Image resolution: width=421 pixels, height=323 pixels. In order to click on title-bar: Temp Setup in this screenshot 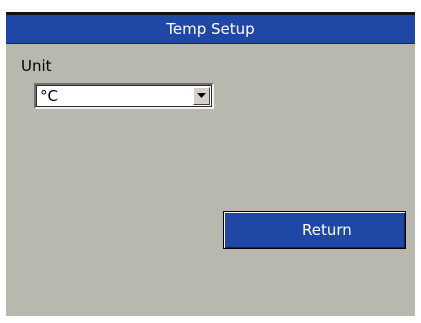, I will do `click(210, 29)`.